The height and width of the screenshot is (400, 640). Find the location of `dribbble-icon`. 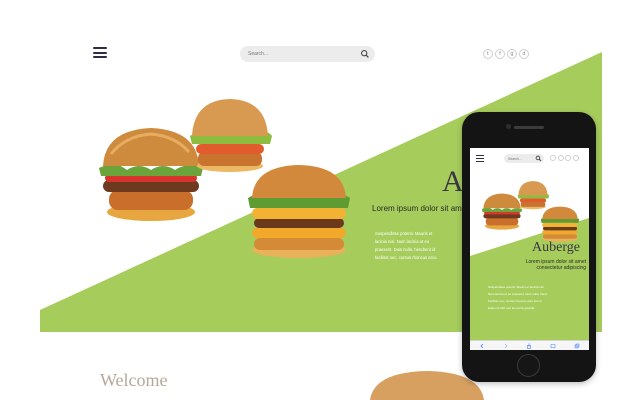

dribbble-icon is located at coordinates (575, 158).